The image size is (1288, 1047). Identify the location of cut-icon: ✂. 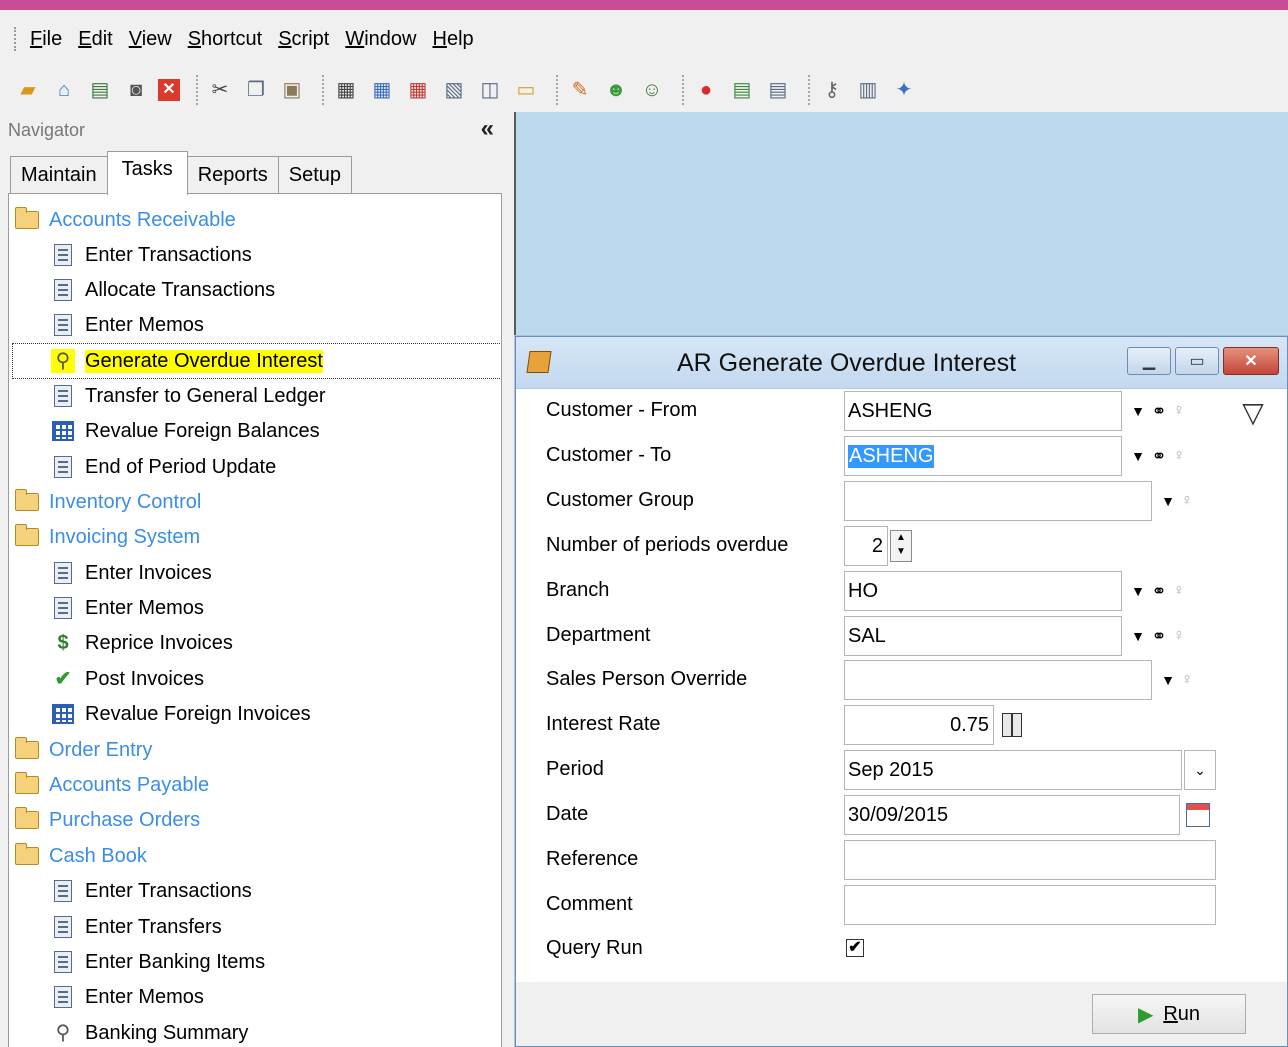
(220, 90).